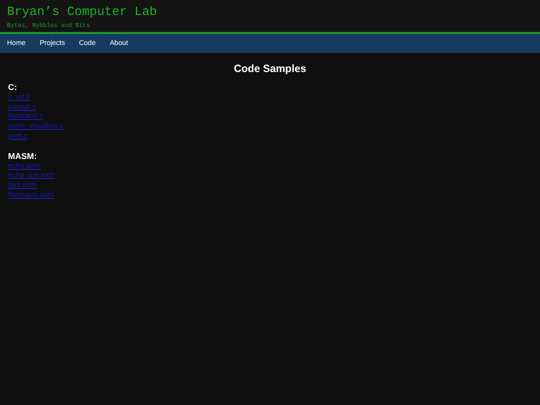 The image size is (540, 405). I want to click on section-heading: C:, so click(12, 87).